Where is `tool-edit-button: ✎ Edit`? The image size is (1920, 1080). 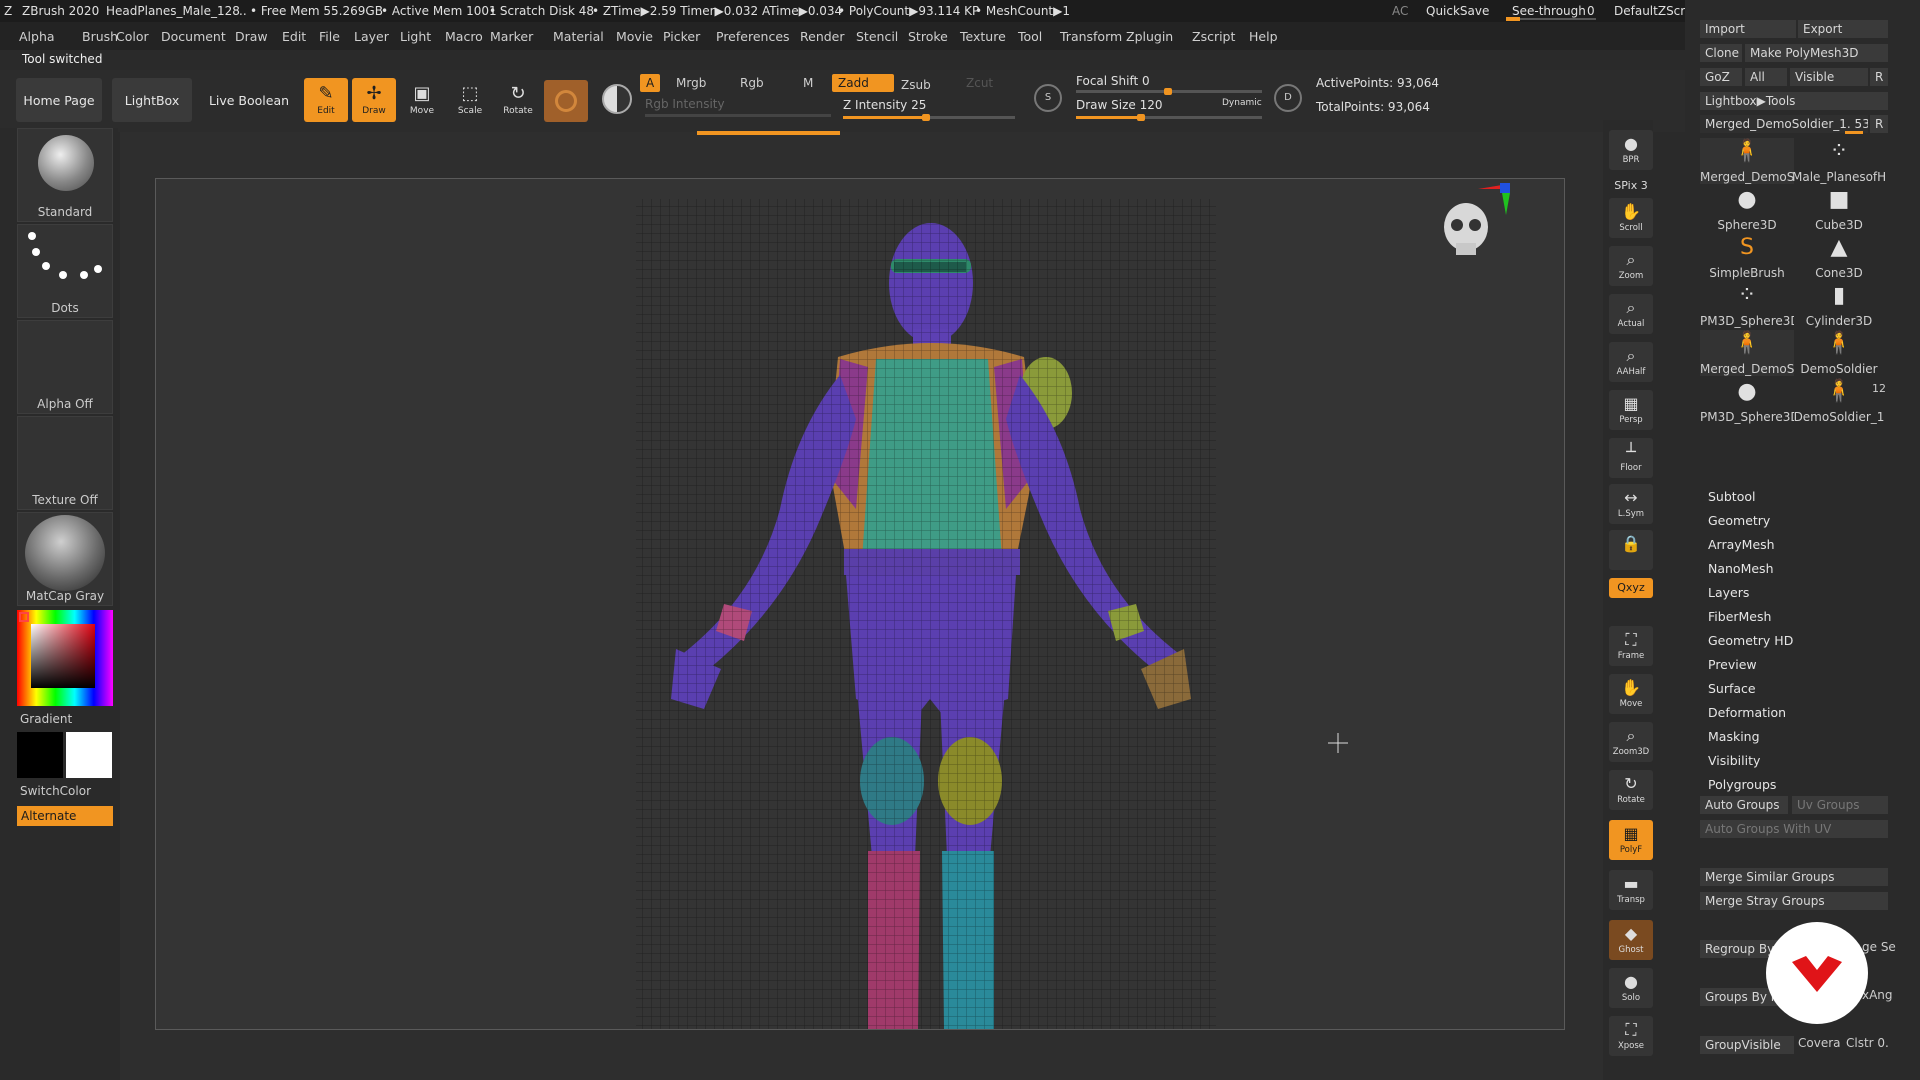 tool-edit-button: ✎ Edit is located at coordinates (326, 100).